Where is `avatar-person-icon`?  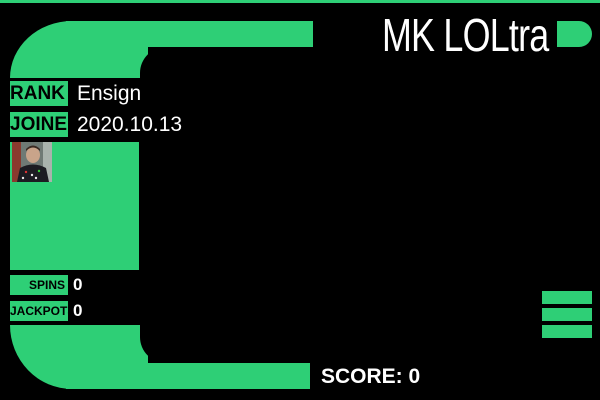
avatar-person-icon is located at coordinates (32, 162).